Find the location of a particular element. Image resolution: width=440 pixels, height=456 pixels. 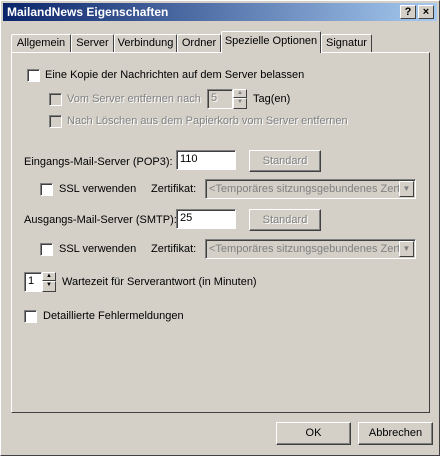

remove-on-trash-checkbox is located at coordinates (55, 121).